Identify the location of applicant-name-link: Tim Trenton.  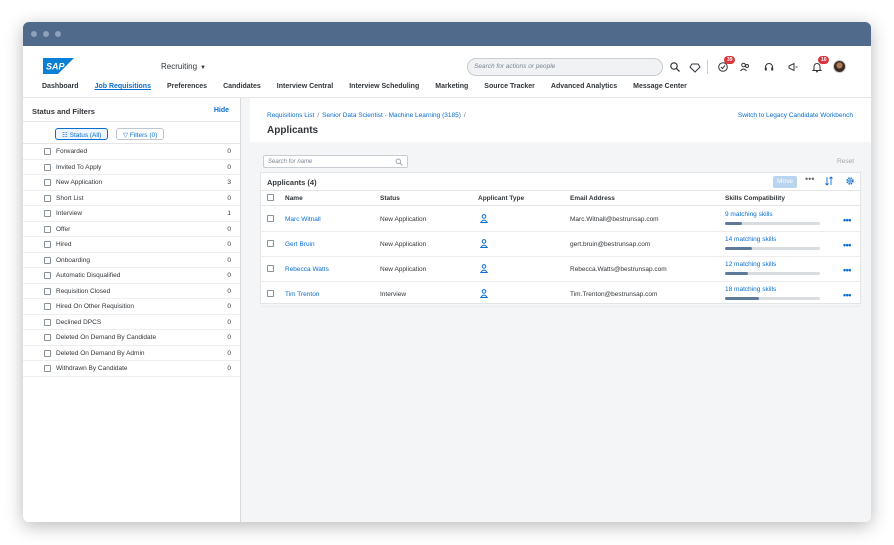
(302, 294).